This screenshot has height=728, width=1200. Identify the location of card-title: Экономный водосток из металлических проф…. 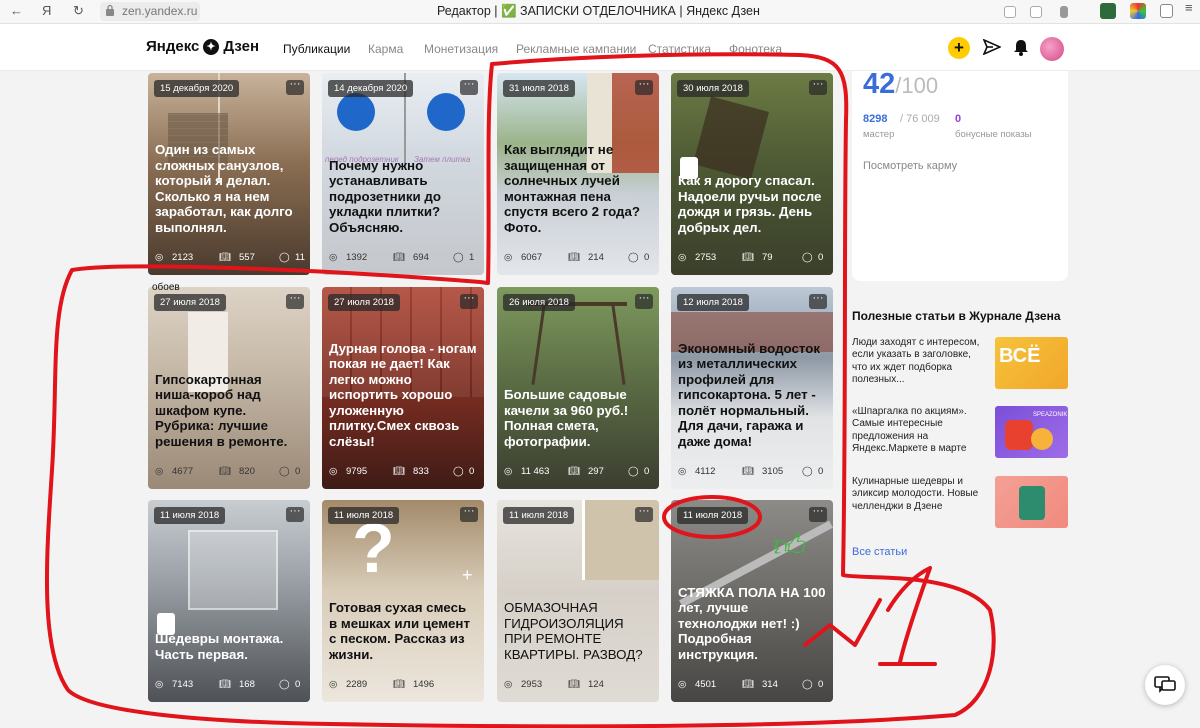
(749, 394).